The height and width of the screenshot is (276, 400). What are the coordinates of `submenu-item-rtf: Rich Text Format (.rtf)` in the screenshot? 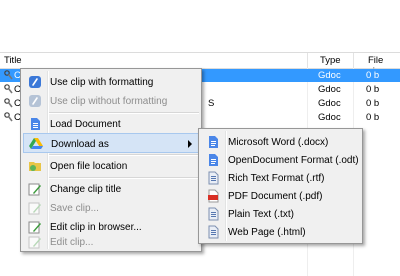 It's located at (280, 178).